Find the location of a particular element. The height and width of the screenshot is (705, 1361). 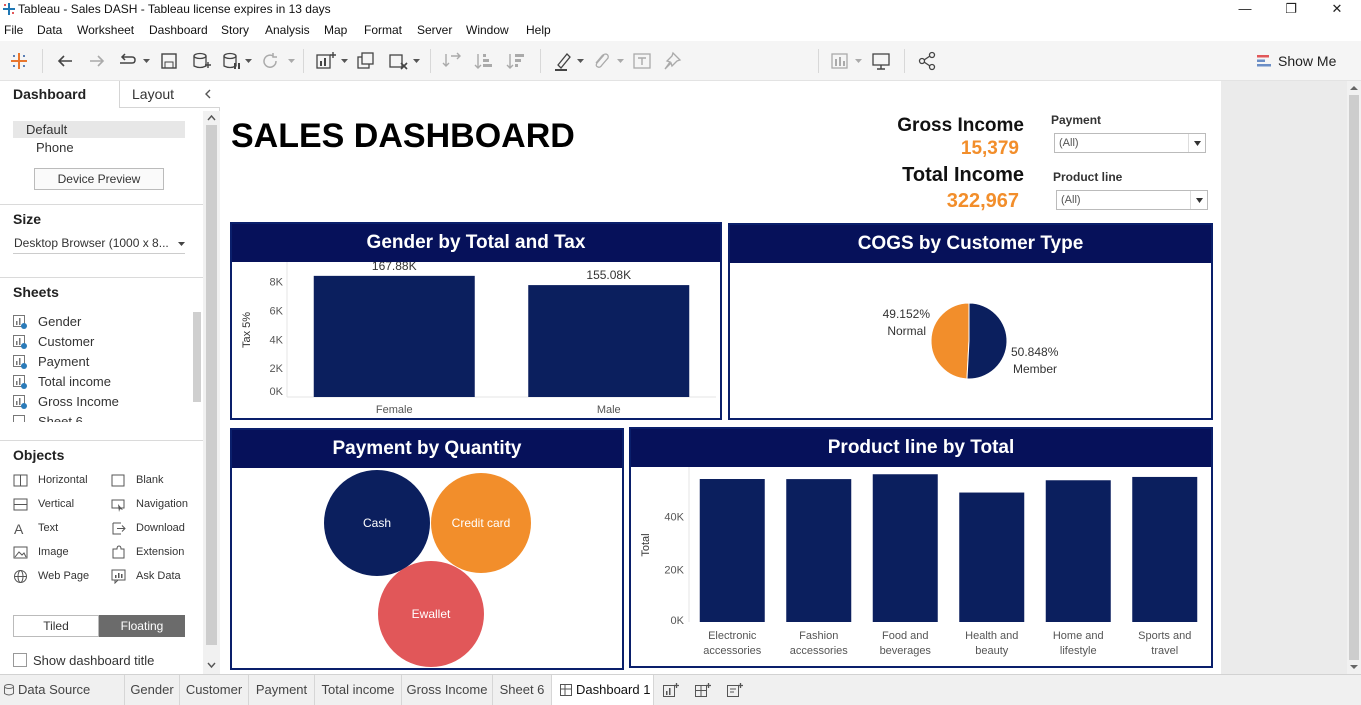

menu-data: Data is located at coordinates (49, 30).